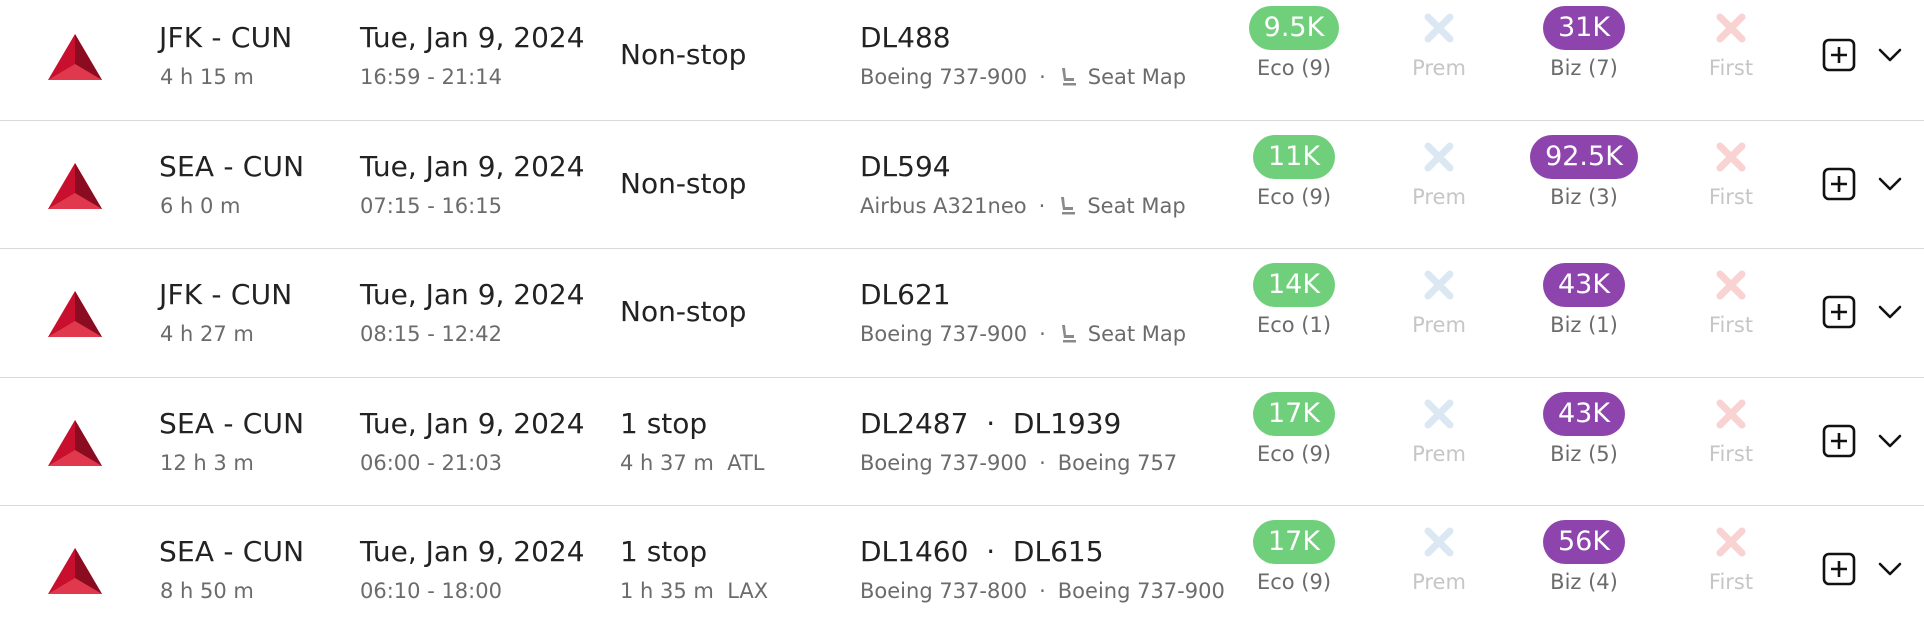 The height and width of the screenshot is (635, 1924). Describe the element at coordinates (232, 166) in the screenshot. I see `route-text: SEA - CUN` at that location.